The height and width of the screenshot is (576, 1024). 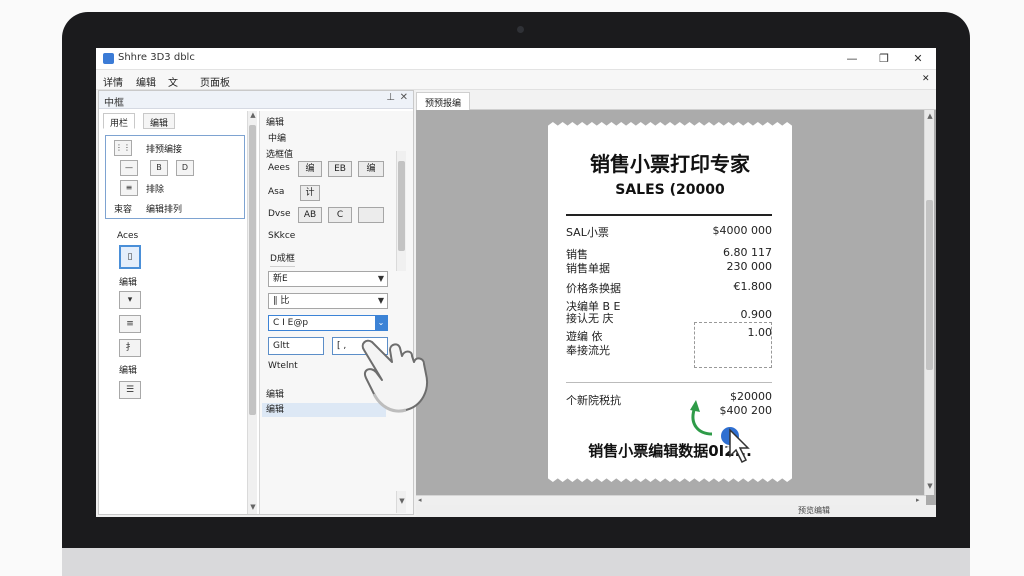 I want to click on panel-close-icon: ✕, so click(x=404, y=97).